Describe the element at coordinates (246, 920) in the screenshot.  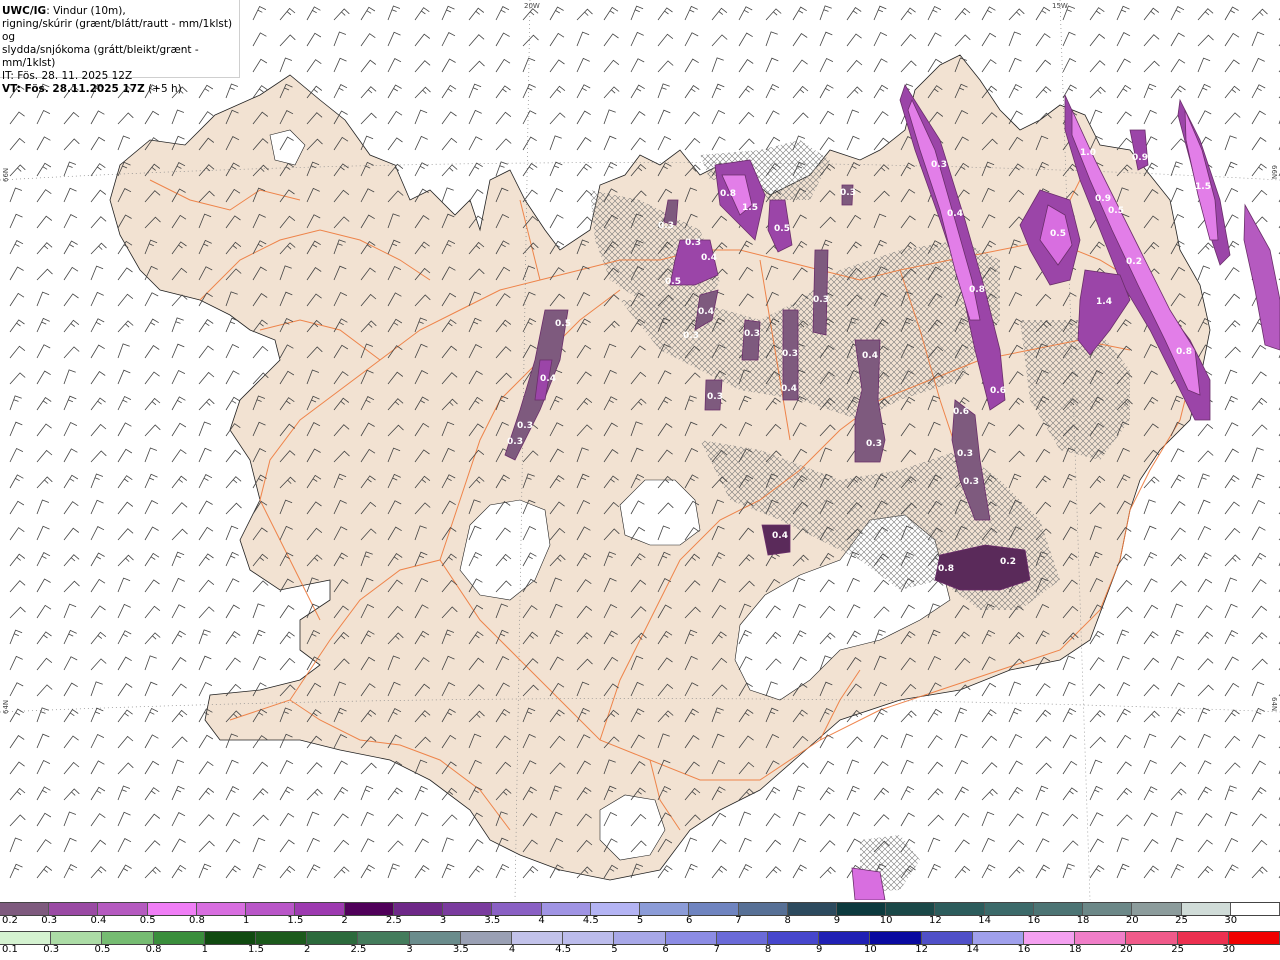
I see `legend-label: 1` at that location.